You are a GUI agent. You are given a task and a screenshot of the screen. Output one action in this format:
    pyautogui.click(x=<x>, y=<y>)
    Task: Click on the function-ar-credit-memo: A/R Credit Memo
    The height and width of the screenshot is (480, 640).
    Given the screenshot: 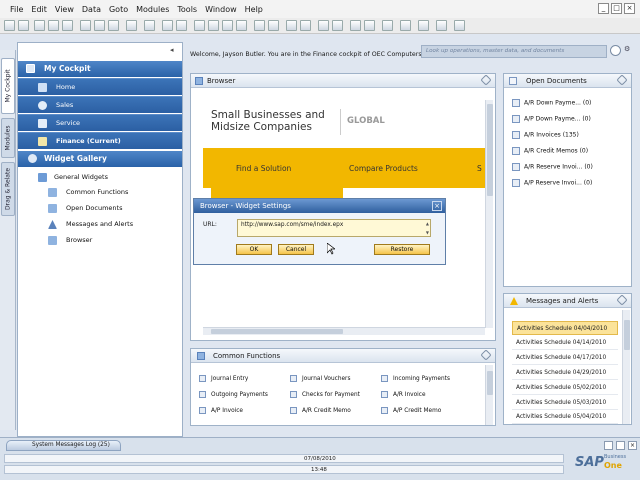 What is the action you would take?
    pyautogui.click(x=320, y=410)
    